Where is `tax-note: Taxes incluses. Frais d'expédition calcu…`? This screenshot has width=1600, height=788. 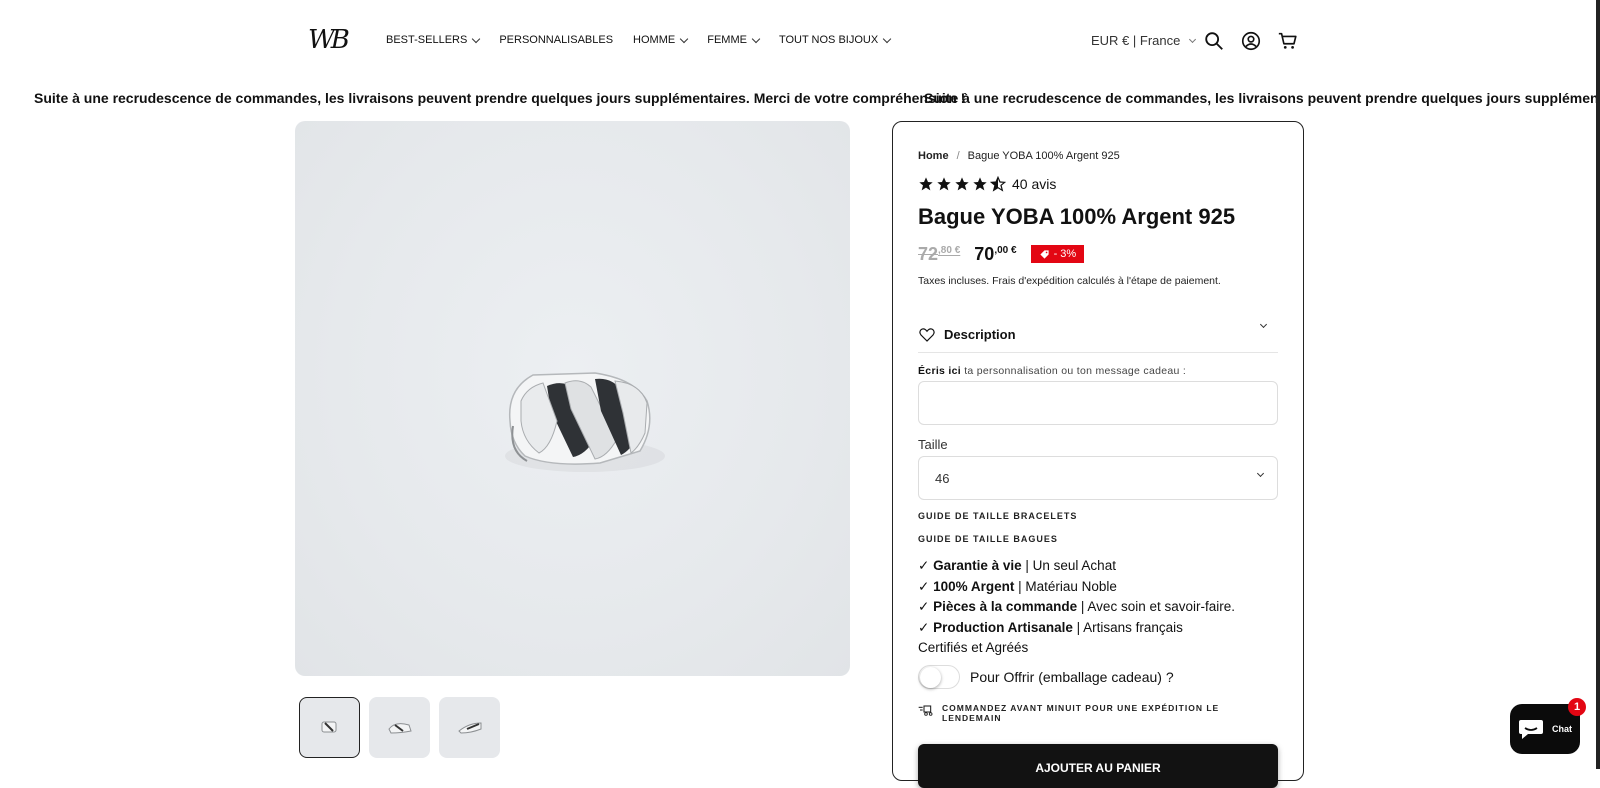 tax-note: Taxes incluses. Frais d'expédition calcu… is located at coordinates (1069, 281).